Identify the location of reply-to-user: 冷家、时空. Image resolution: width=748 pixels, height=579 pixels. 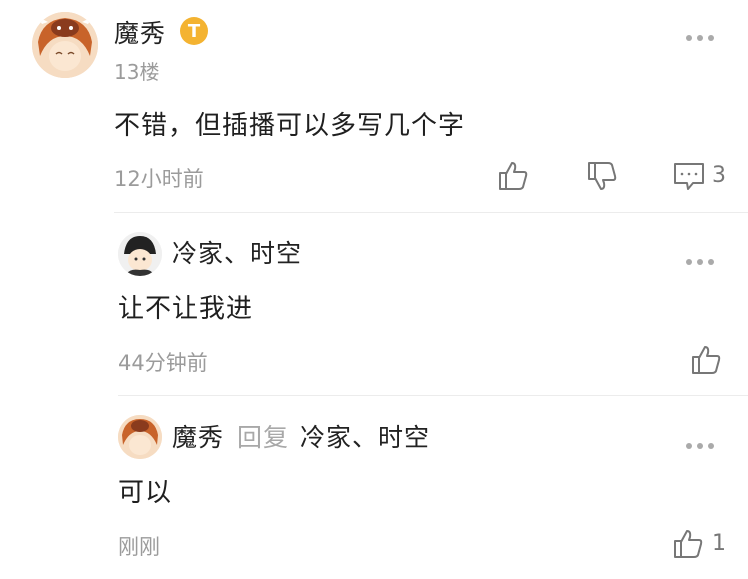
(365, 436).